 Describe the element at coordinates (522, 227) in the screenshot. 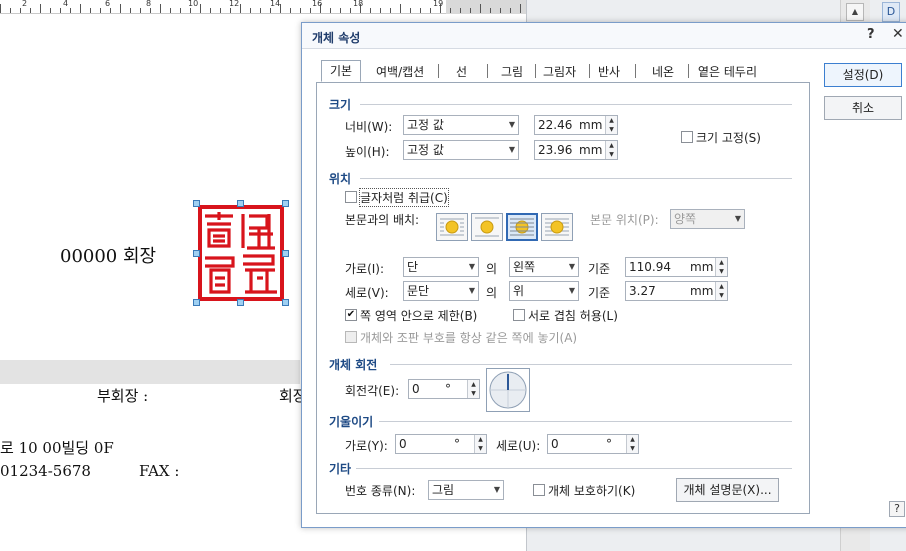

I see `wrap-behind-text-icon` at that location.